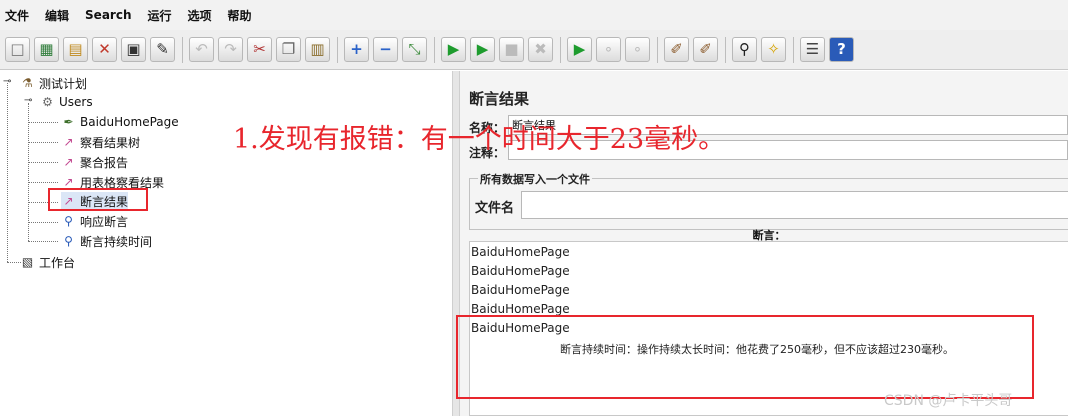 This screenshot has width=1068, height=416. Describe the element at coordinates (948, 401) in the screenshot. I see `watermark: CSDN @卢卡平头哥` at that location.